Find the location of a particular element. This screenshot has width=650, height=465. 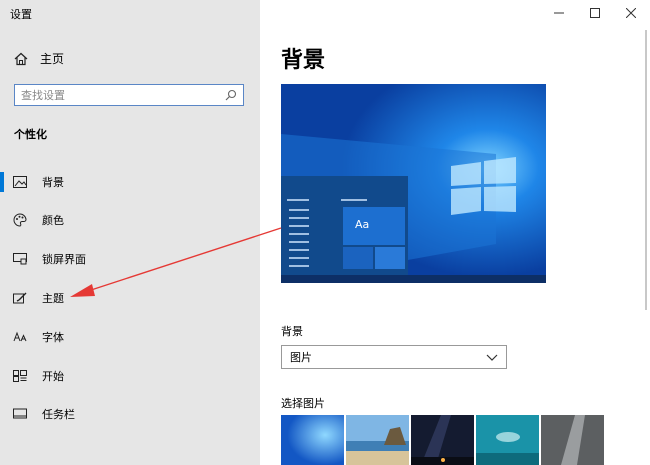

lock-screen-icon is located at coordinates (20, 259).